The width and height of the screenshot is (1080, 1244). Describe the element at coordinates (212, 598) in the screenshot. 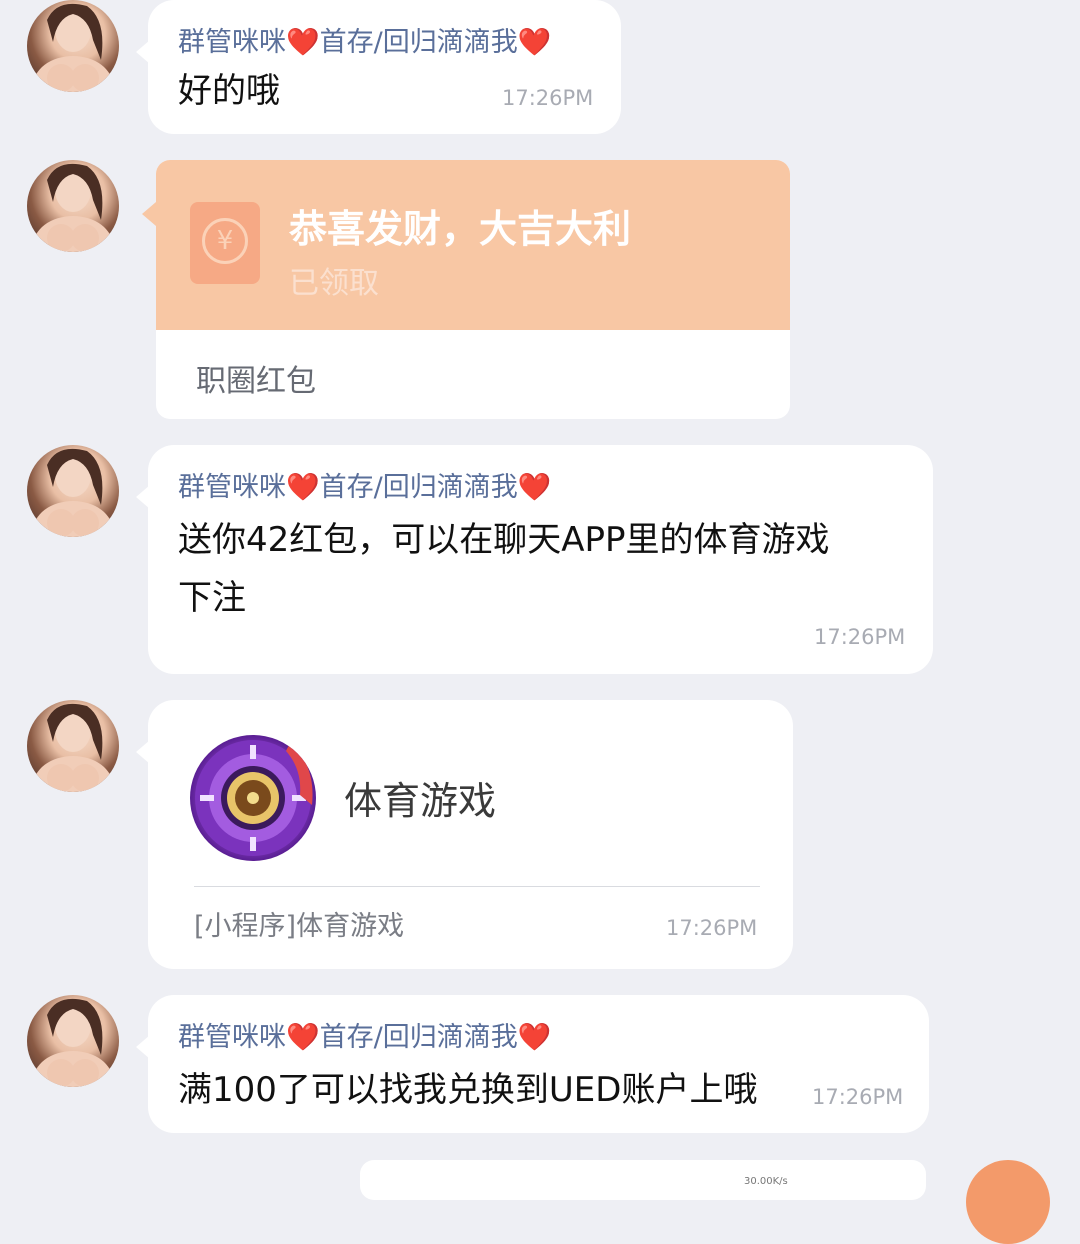

I see `message-text-line-2: 下注` at that location.